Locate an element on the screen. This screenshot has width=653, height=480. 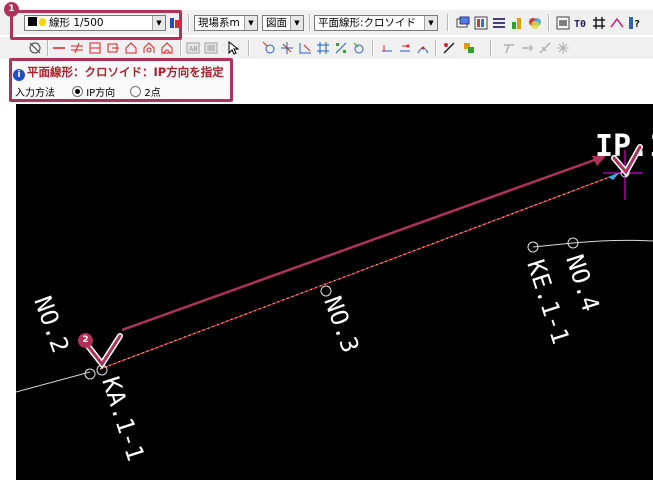
perpendicular-icon is located at coordinates (305, 48).